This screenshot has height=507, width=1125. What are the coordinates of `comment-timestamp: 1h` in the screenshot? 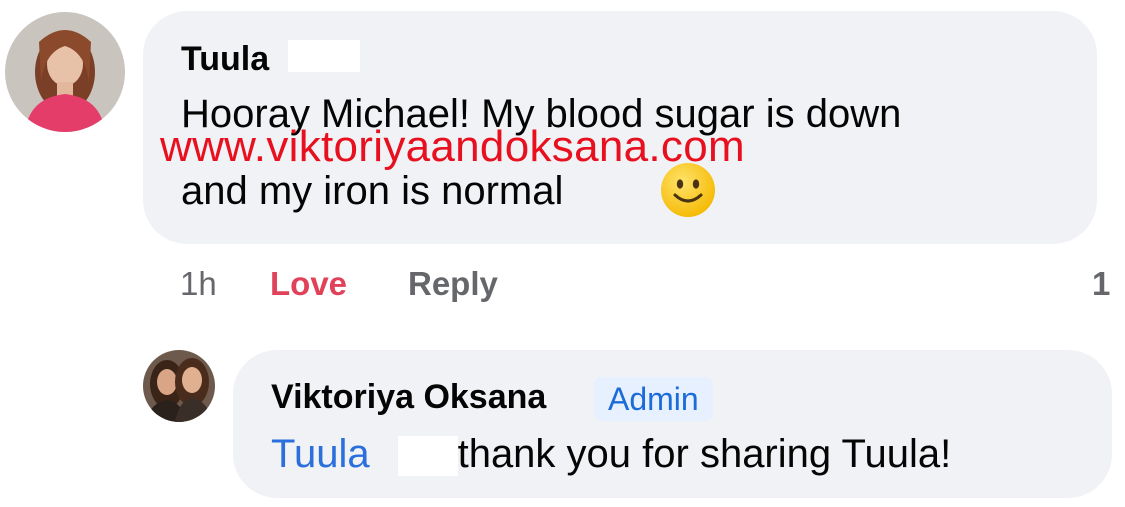 It's located at (198, 284).